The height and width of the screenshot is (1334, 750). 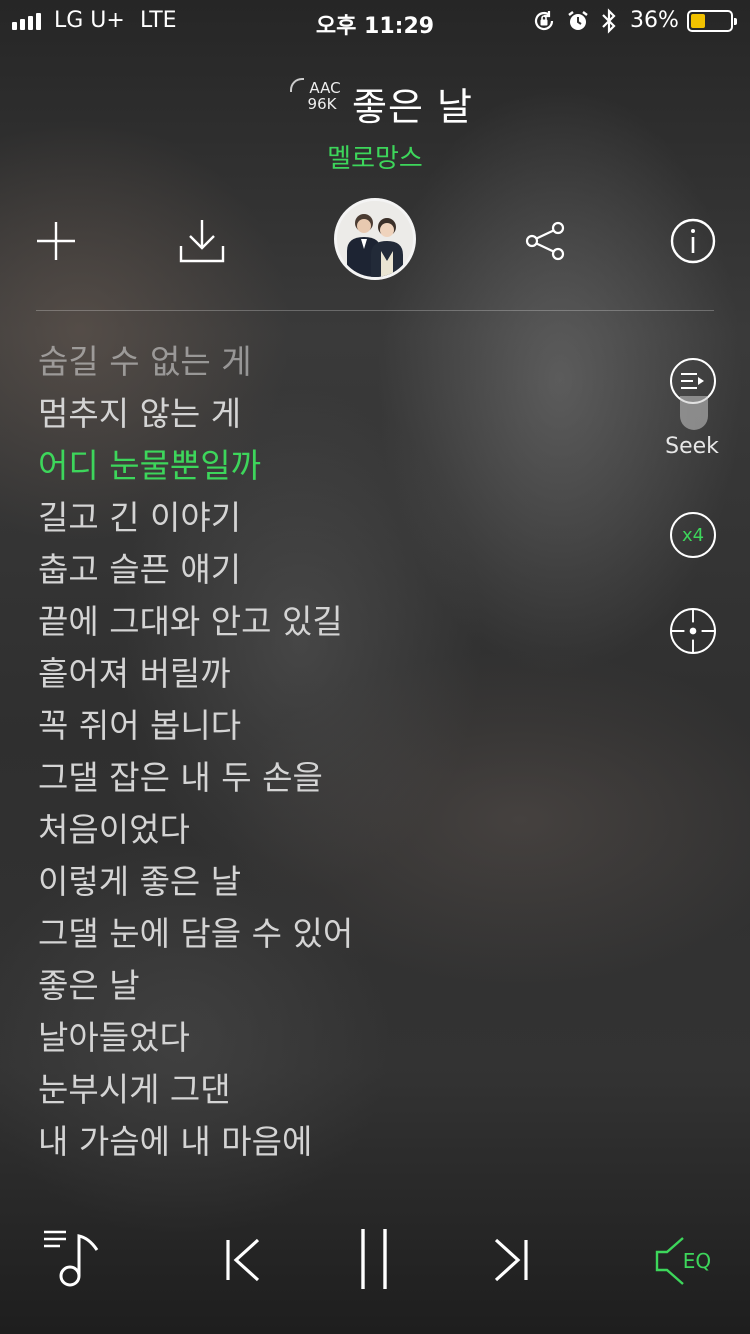 I want to click on audio-quality-badge: AAC 96K, so click(x=321, y=95).